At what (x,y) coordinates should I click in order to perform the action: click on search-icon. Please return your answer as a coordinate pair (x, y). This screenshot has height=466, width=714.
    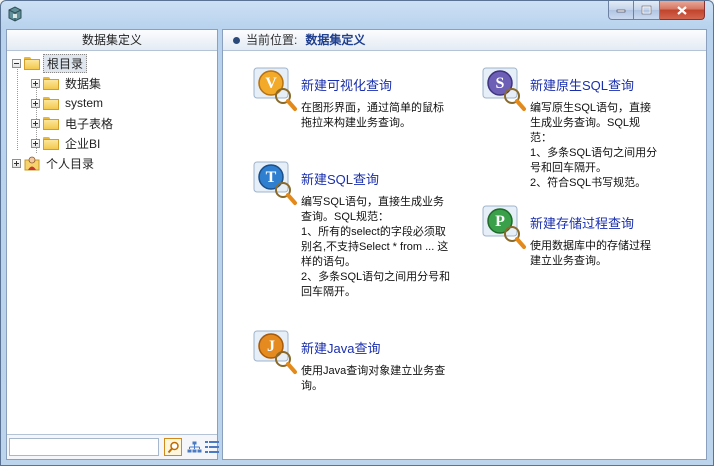
    Looking at the image, I should click on (173, 447).